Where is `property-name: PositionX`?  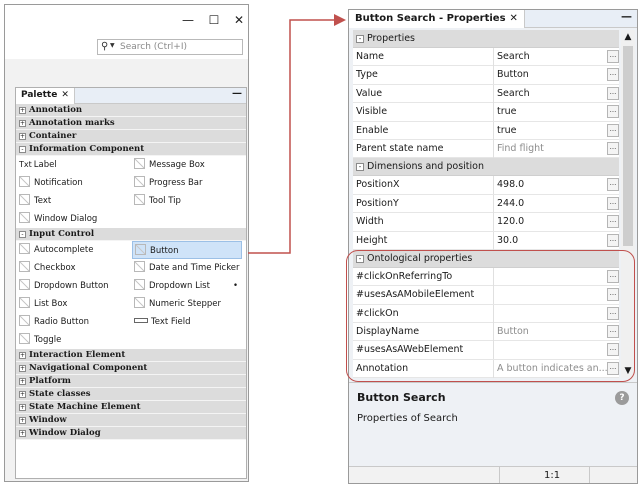
property-name: PositionX is located at coordinates (378, 185).